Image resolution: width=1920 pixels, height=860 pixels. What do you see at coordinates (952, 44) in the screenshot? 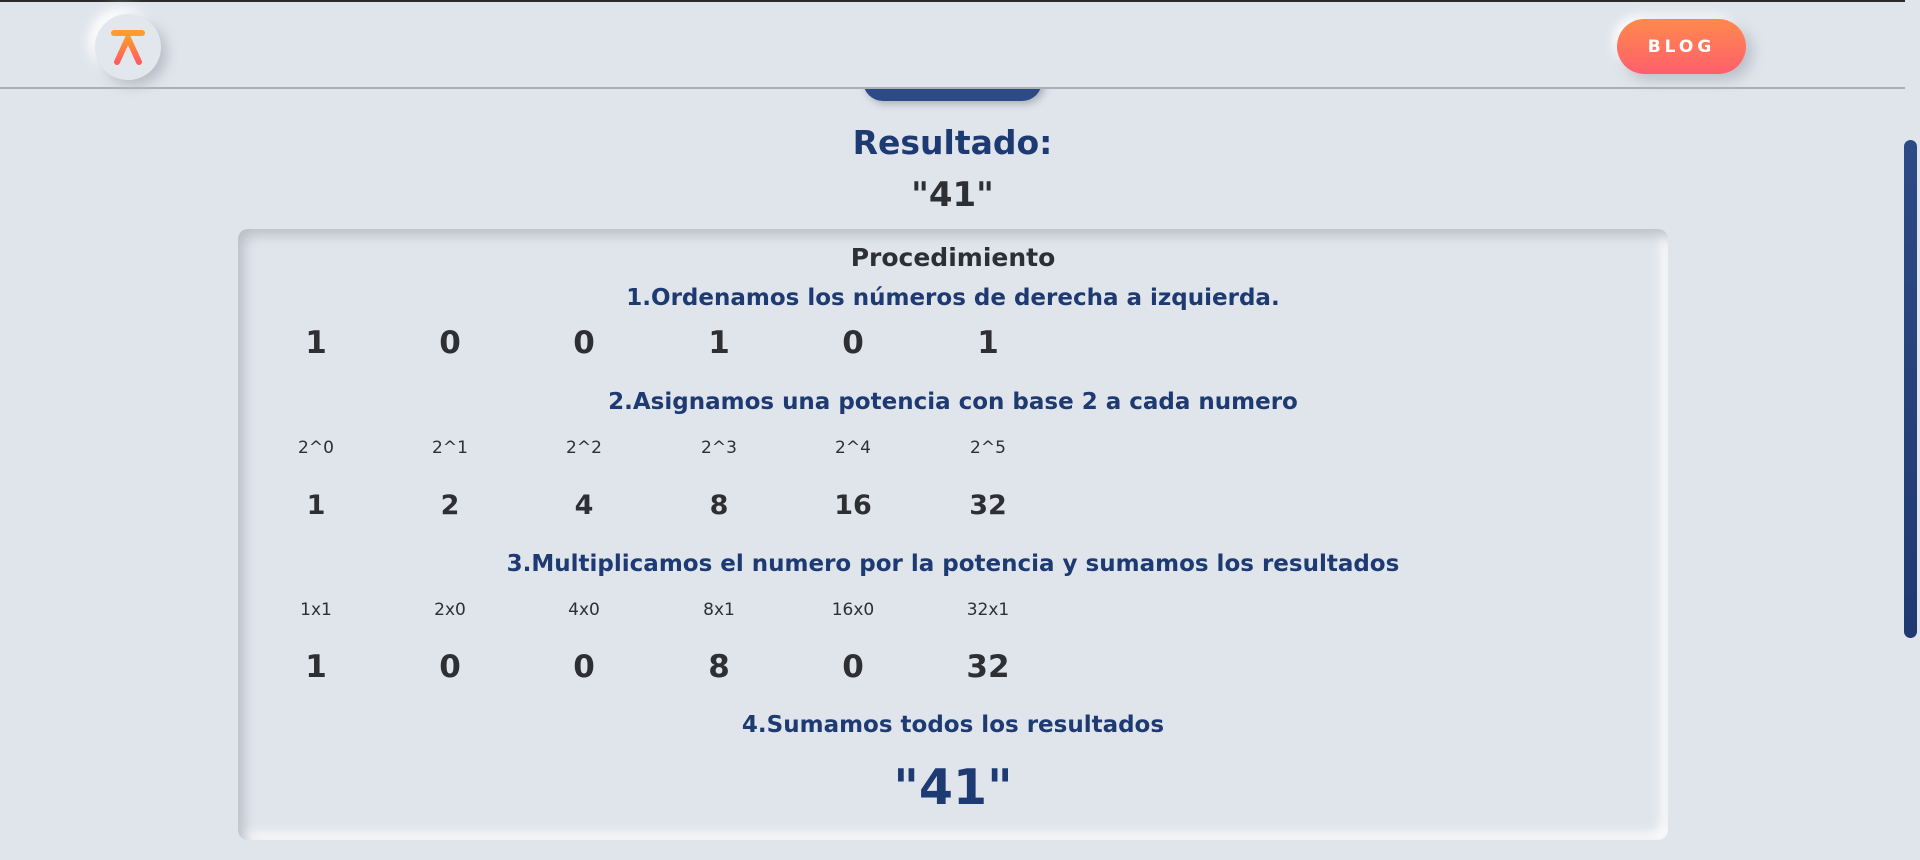
I see `header: BLOG` at bounding box center [952, 44].